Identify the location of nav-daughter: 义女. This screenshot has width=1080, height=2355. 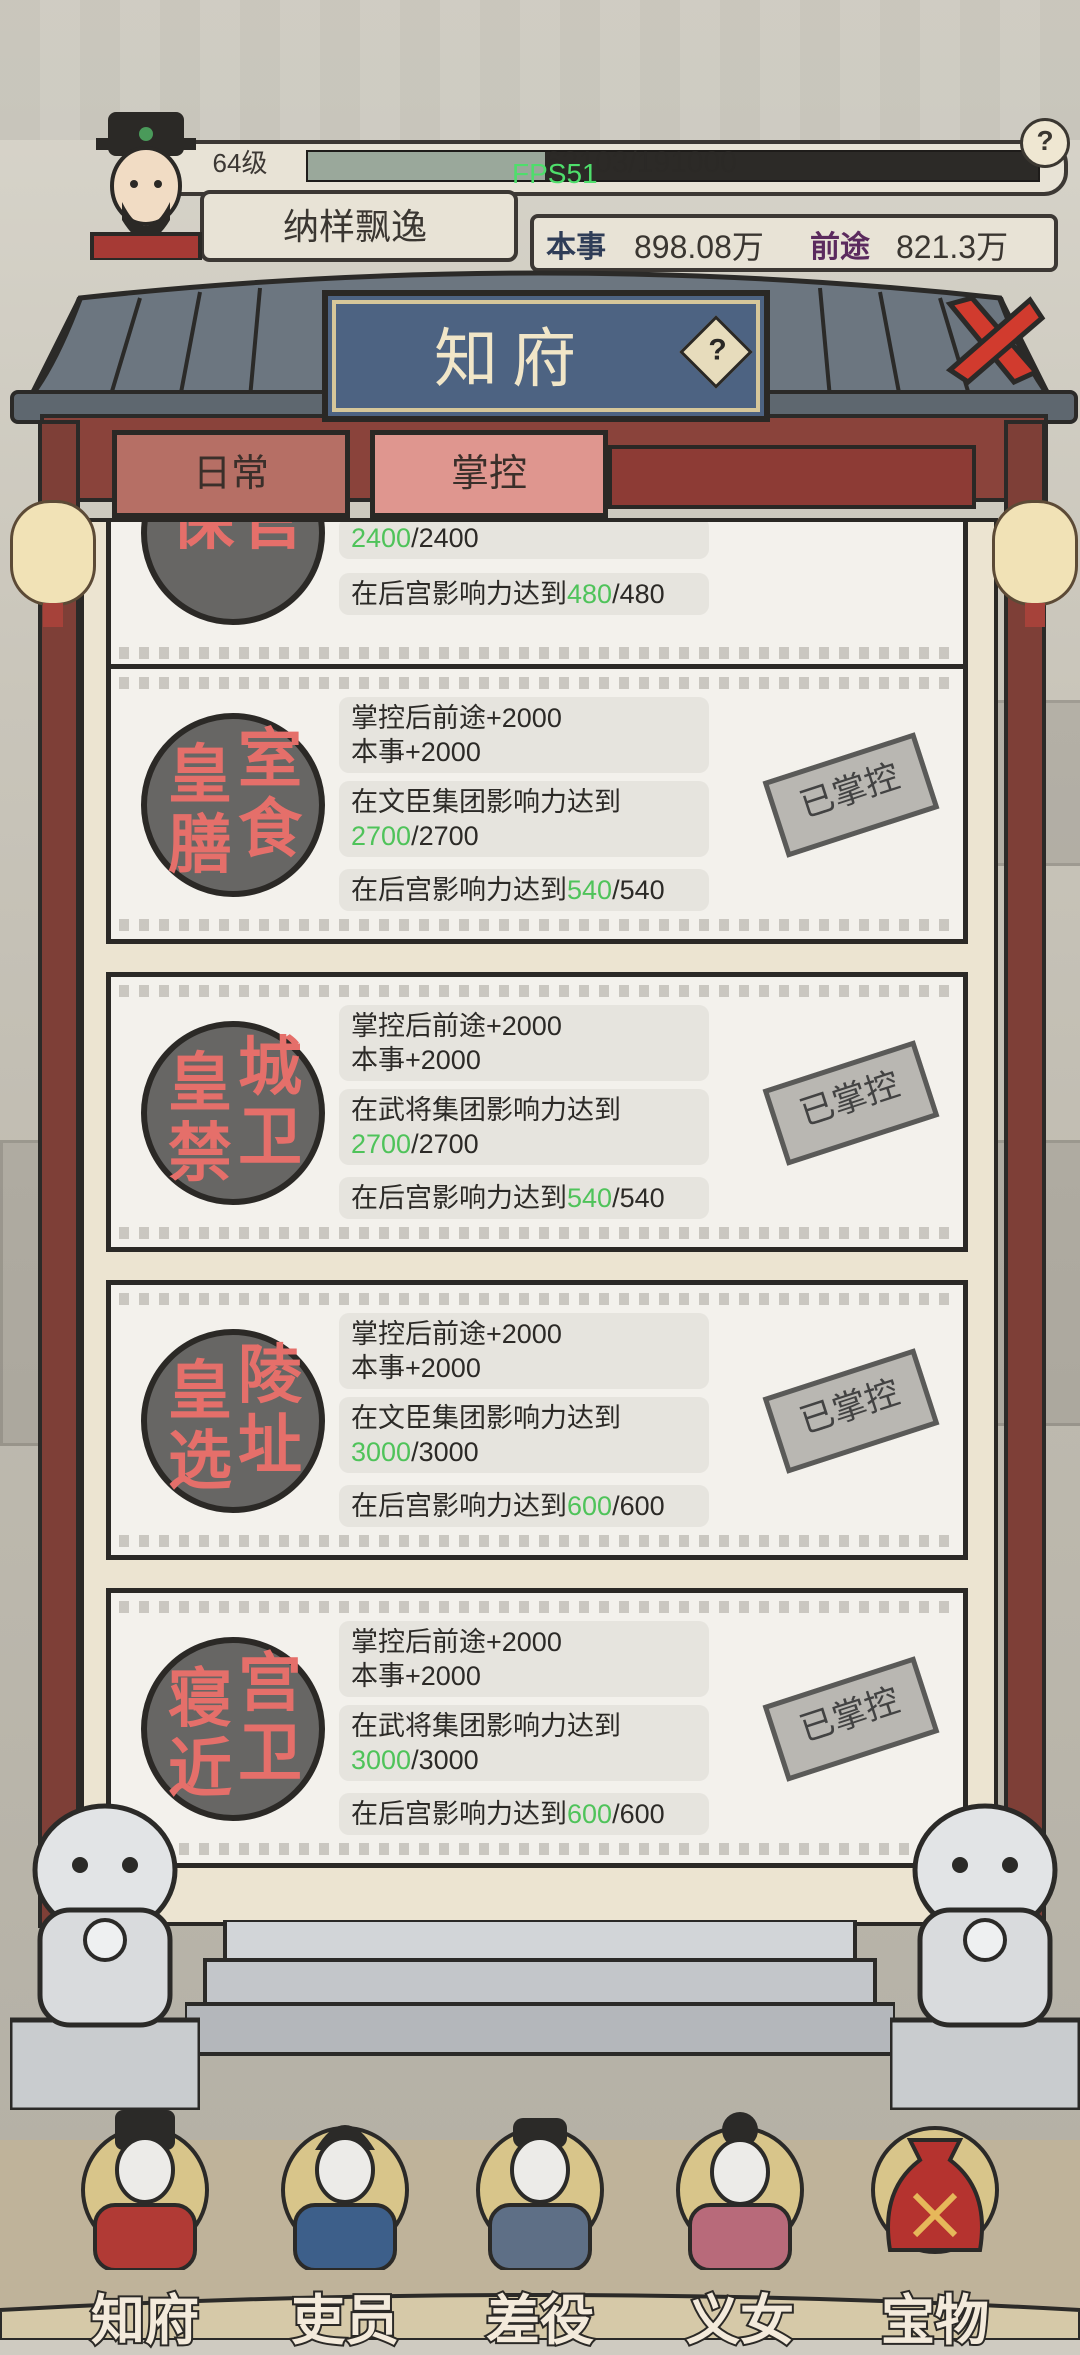
(740, 2227).